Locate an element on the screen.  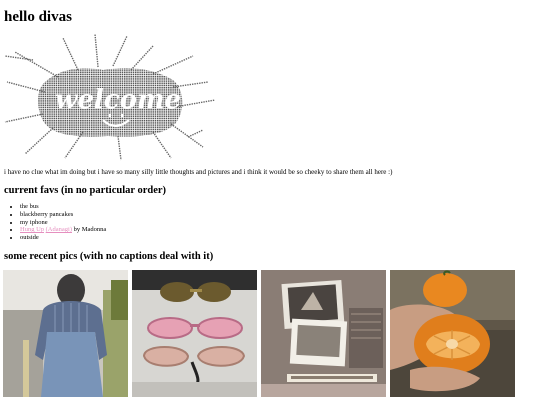
photo-prints is located at coordinates (323, 333).